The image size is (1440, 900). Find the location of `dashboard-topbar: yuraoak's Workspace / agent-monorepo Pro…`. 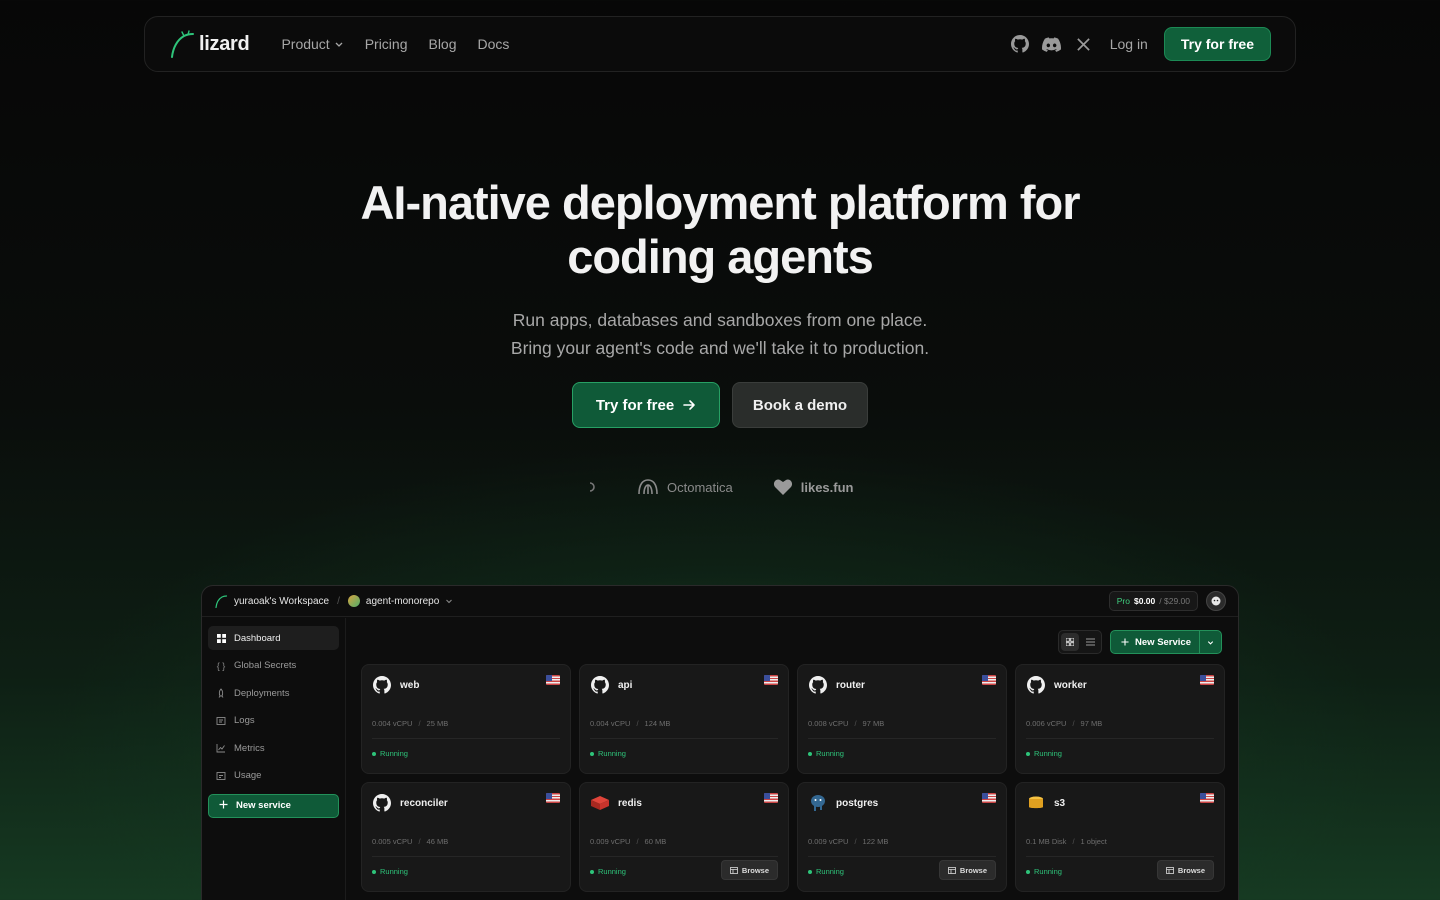

dashboard-topbar: yuraoak's Workspace / agent-monorepo Pro… is located at coordinates (720, 601).